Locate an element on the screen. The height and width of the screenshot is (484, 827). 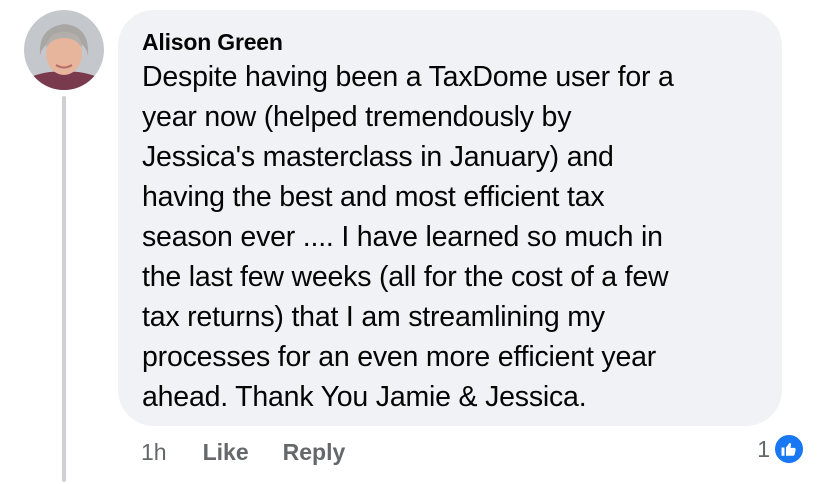
reaction-count: 1 is located at coordinates (763, 448).